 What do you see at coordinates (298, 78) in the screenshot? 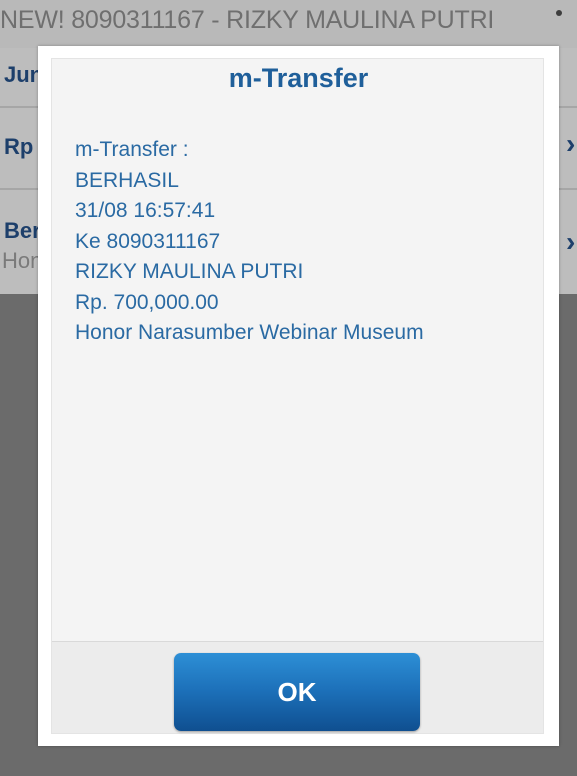
I see `dialog-title: m-Transfer` at bounding box center [298, 78].